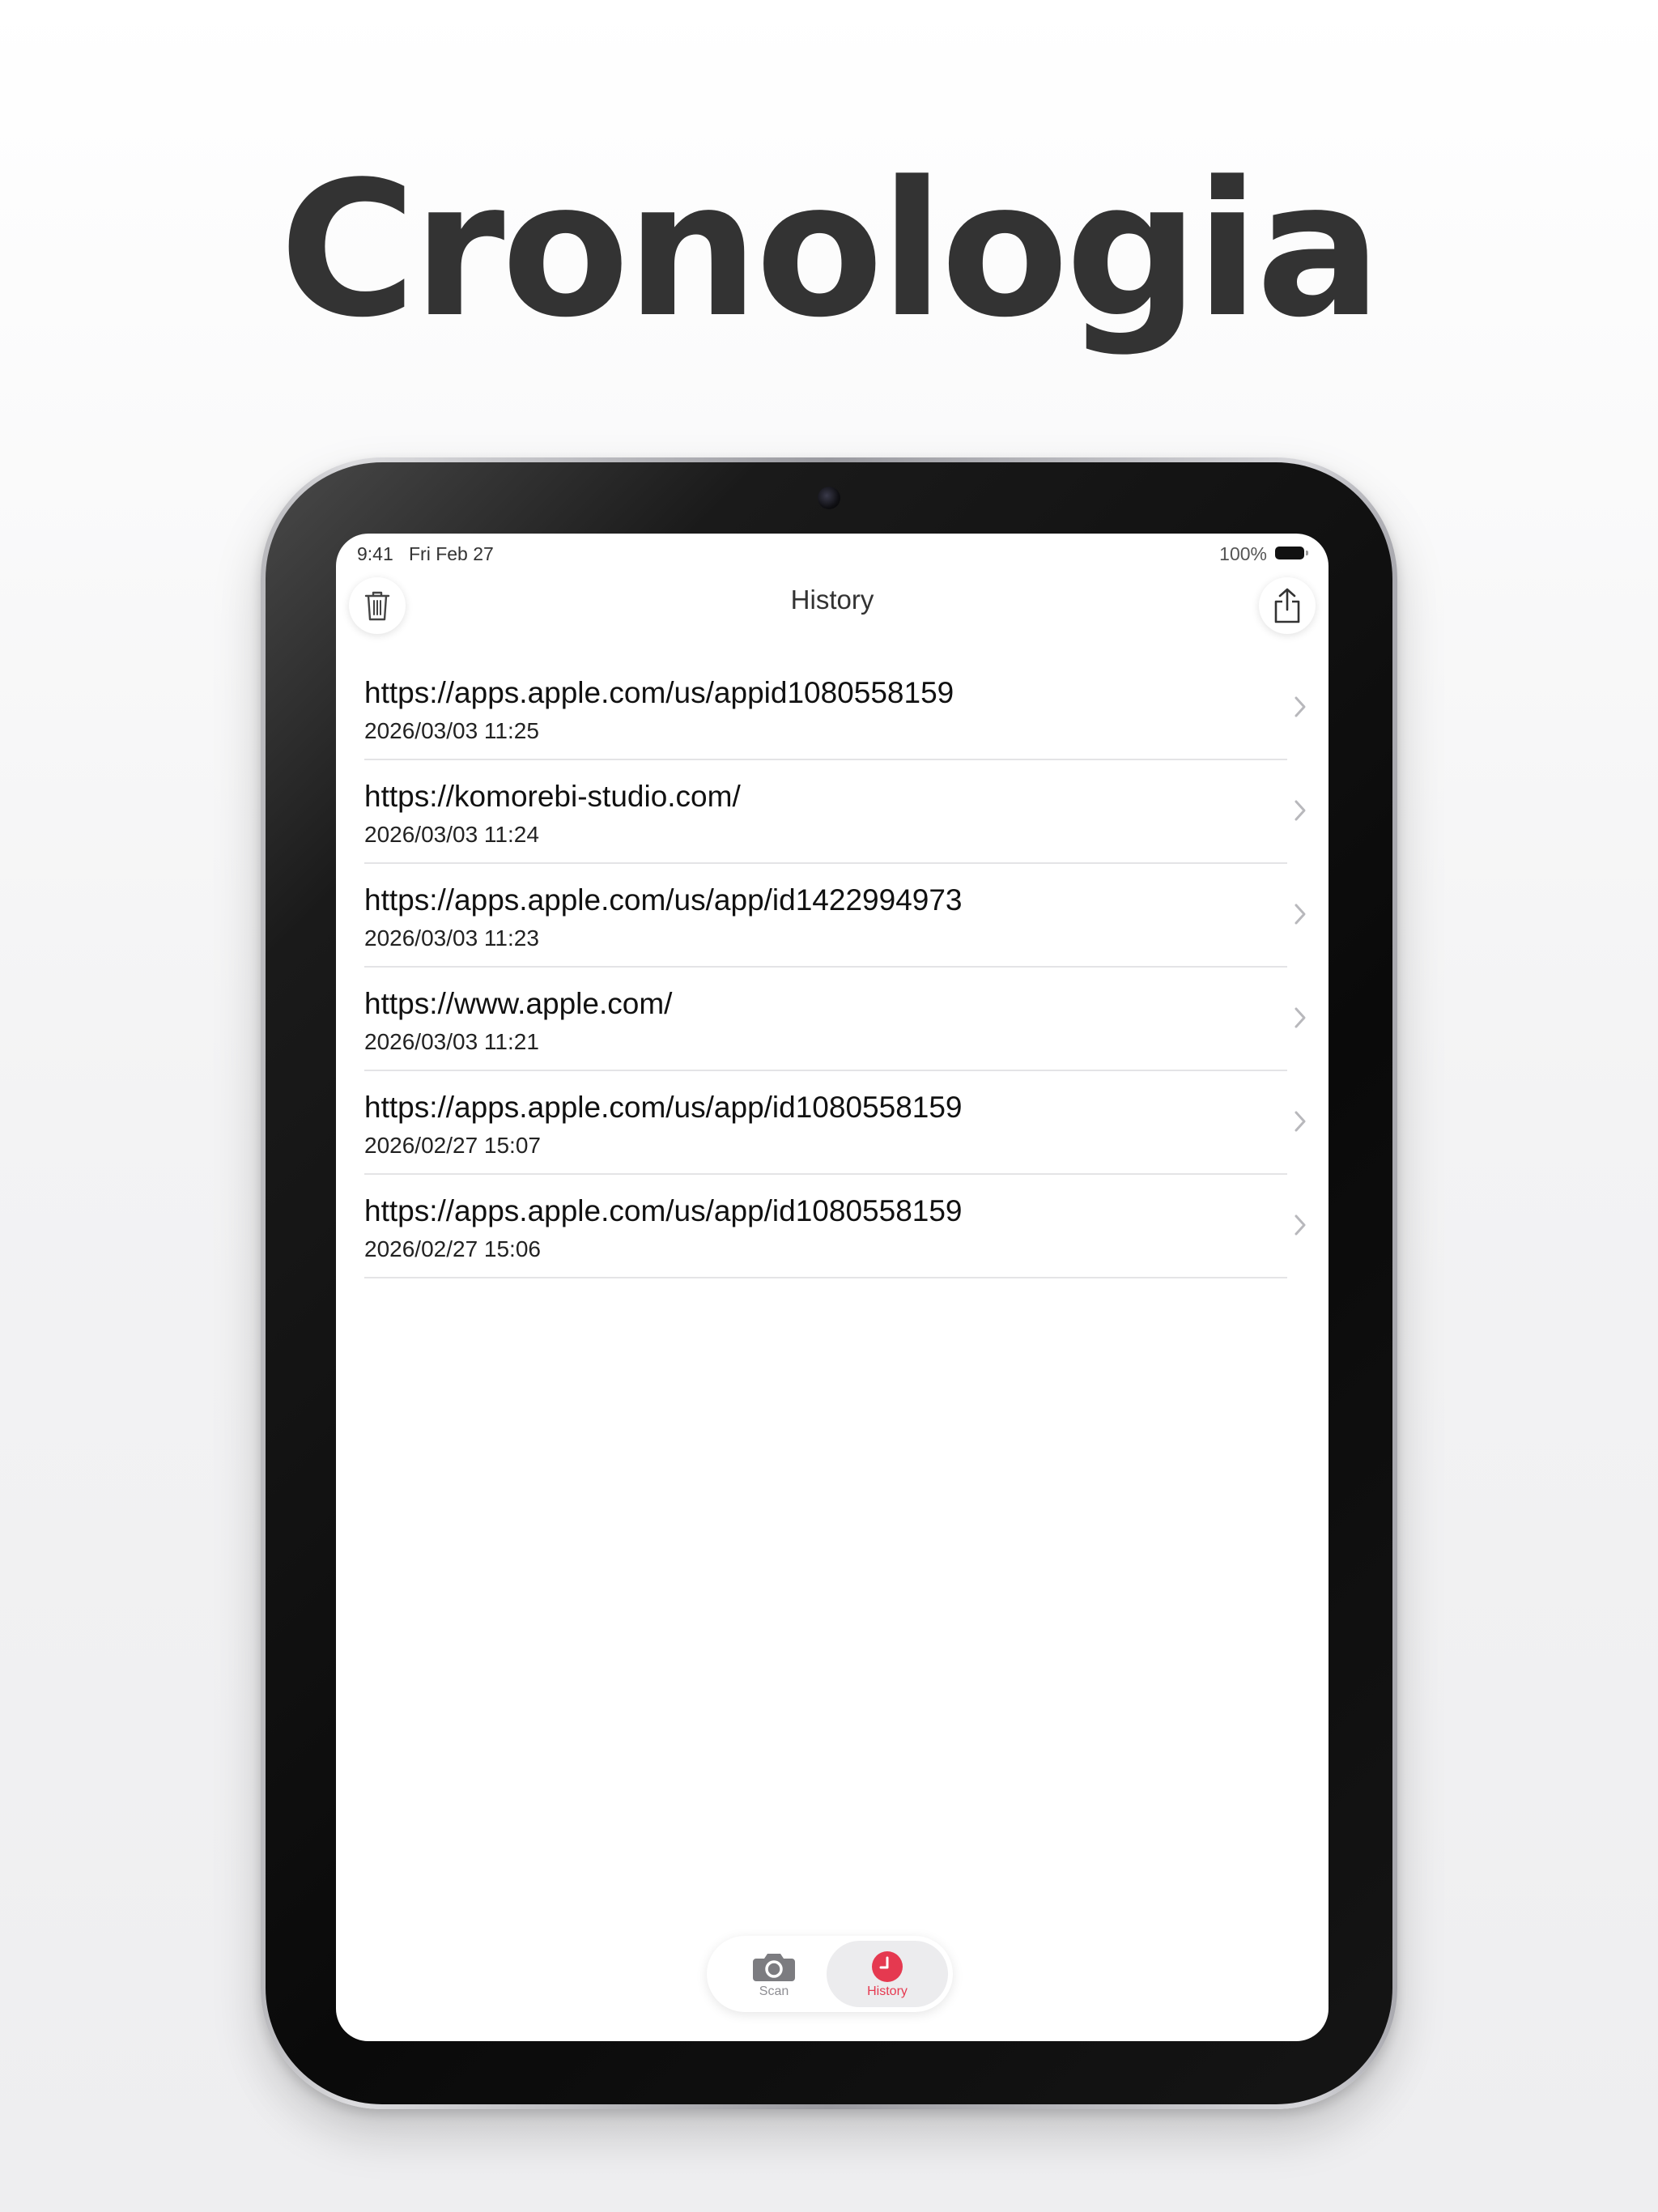 This screenshot has width=1658, height=2212. What do you see at coordinates (452, 1146) in the screenshot?
I see `history-date: 2026/02/27 15:07` at bounding box center [452, 1146].